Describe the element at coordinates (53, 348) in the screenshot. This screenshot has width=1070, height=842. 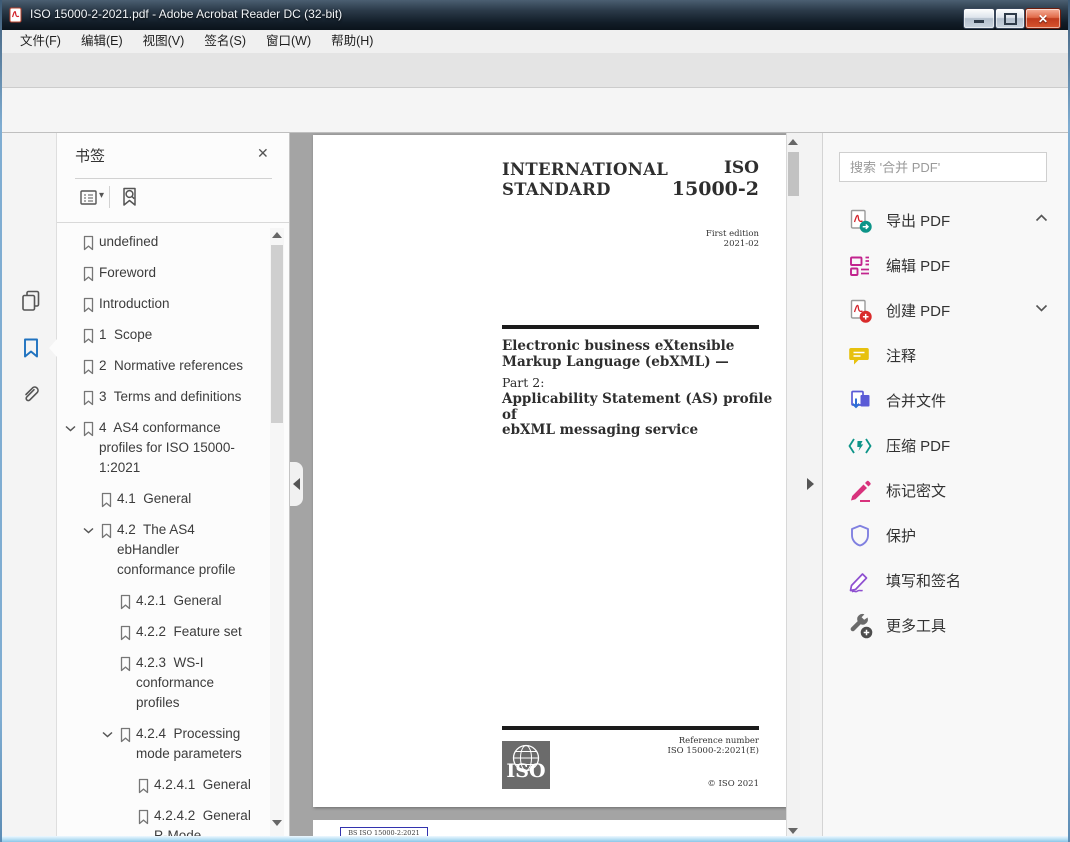
I see `active-panel-notch` at that location.